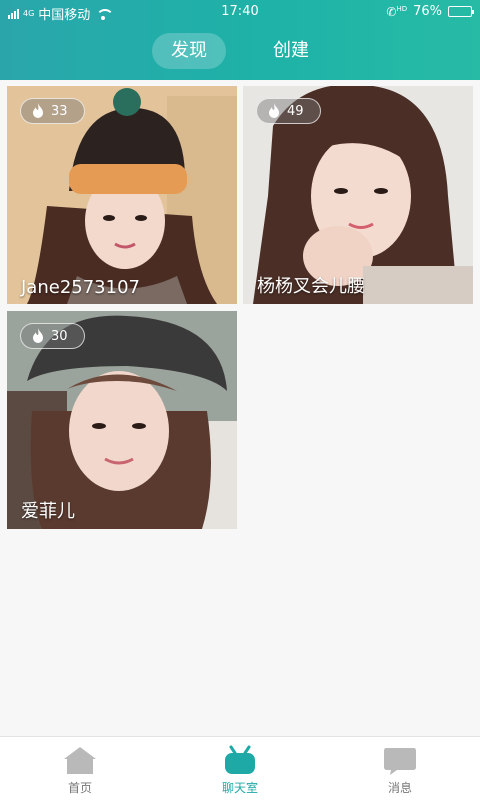  I want to click on battery-percent: 76%, so click(427, 11).